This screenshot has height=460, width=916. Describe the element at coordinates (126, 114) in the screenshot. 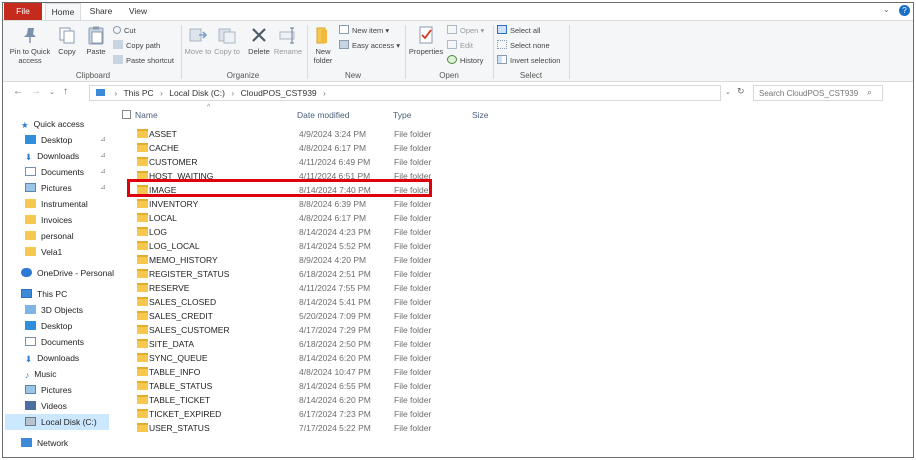

I see `select-all-checkbox` at that location.